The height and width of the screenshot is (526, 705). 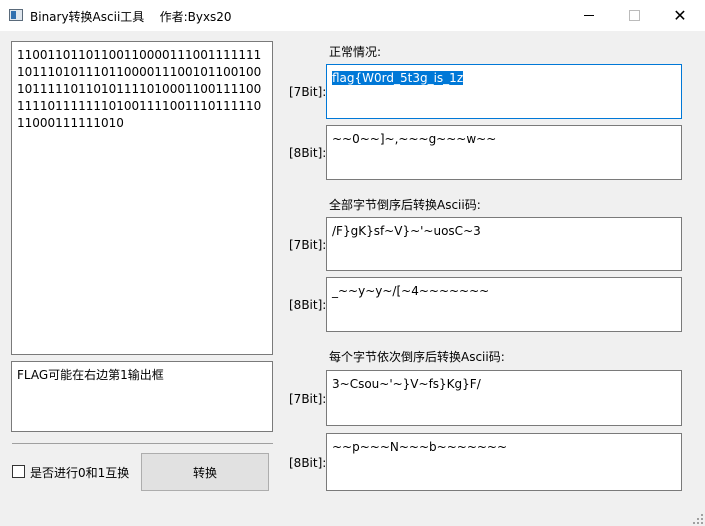 I want to click on title-bar: Binary转换Ascii工具 作者:Byxs20 ✕, so click(x=352, y=15).